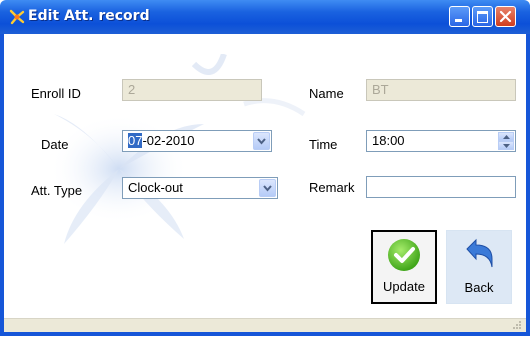 This screenshot has height=341, width=530. Describe the element at coordinates (17, 17) in the screenshot. I see `app-icon` at that location.